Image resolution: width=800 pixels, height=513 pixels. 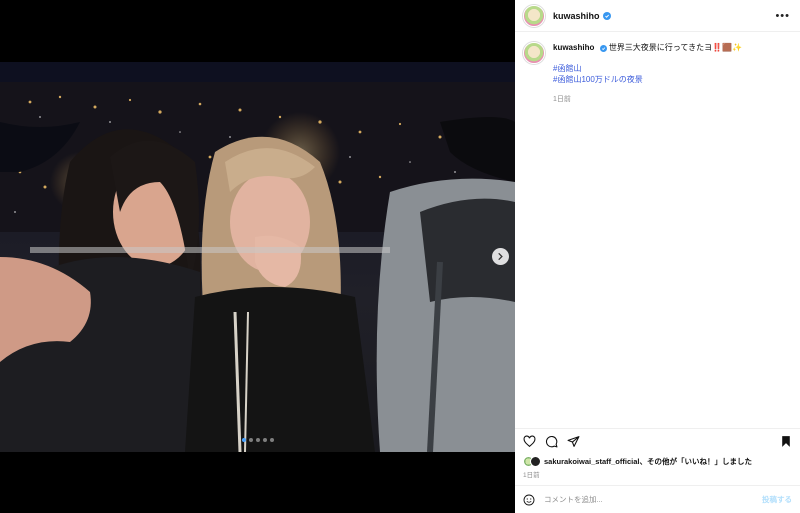 What do you see at coordinates (675, 47) in the screenshot?
I see `caption-text: 世界三大夜景に行ってきたヨ‼️🟫✨` at bounding box center [675, 47].